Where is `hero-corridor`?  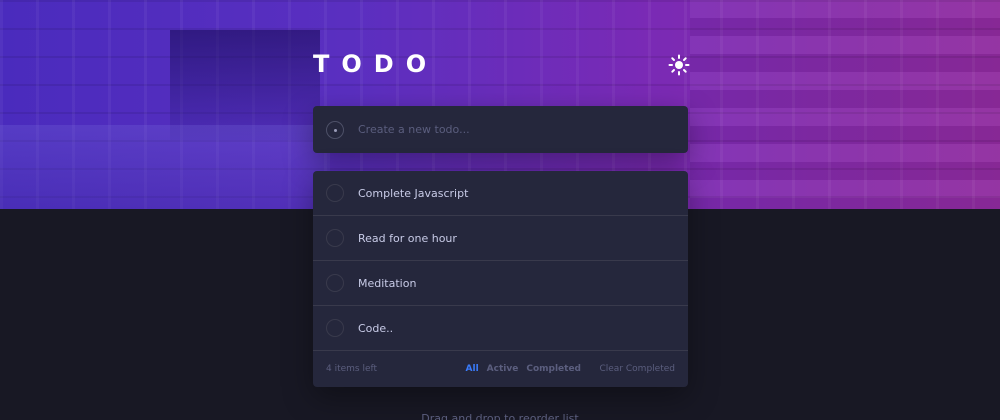 hero-corridor is located at coordinates (245, 85).